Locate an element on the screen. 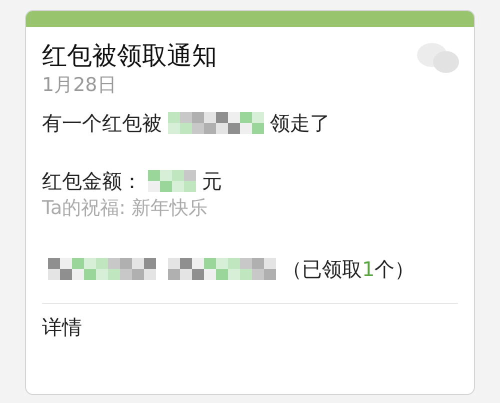  chat-bubbles-icon is located at coordinates (438, 58).